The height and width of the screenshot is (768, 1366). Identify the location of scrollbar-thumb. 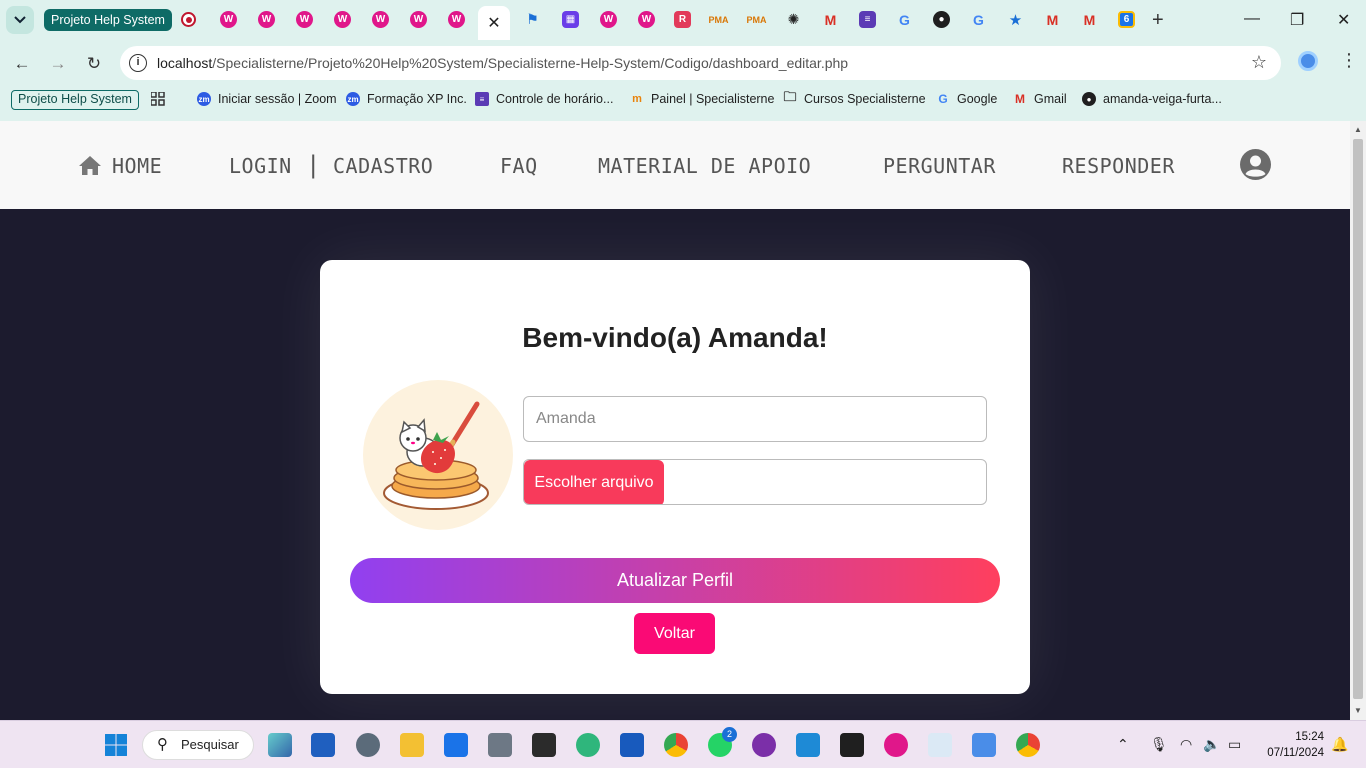
(1358, 419).